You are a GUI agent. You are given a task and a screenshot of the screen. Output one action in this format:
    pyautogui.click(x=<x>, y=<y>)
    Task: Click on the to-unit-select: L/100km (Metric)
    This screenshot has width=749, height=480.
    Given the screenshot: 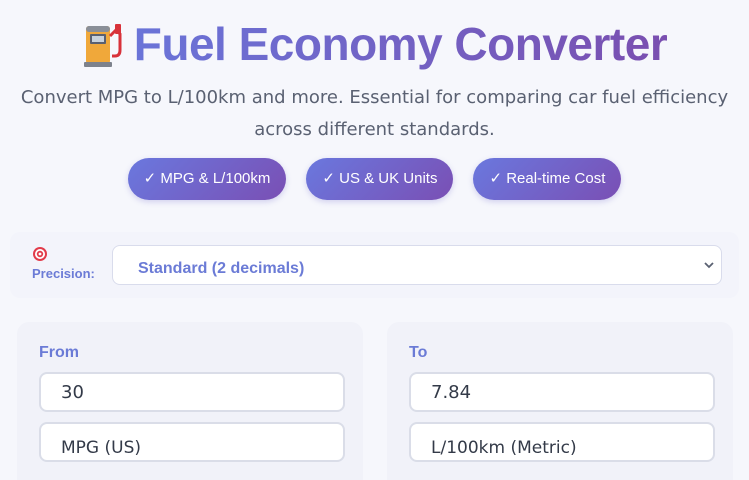 What is the action you would take?
    pyautogui.click(x=562, y=442)
    